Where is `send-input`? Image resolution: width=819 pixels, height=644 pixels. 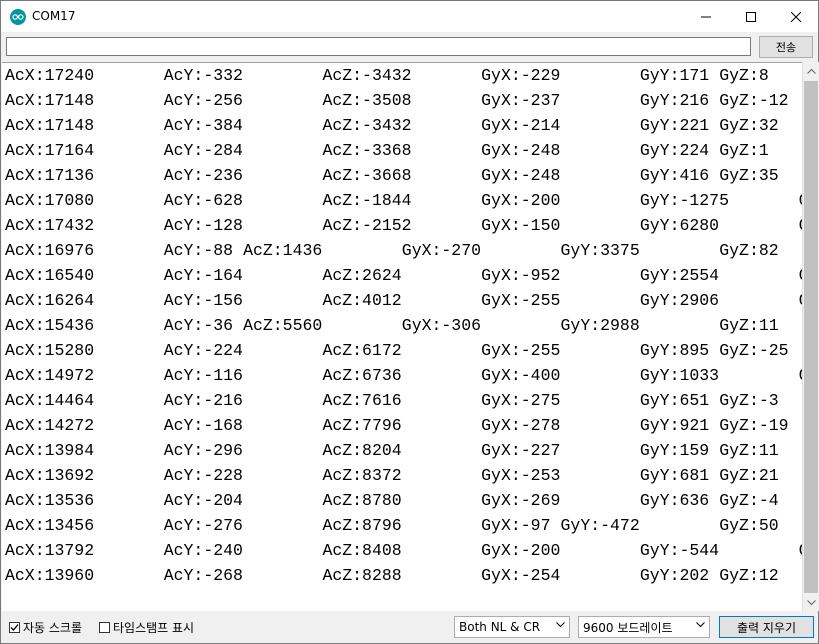
send-input is located at coordinates (378, 46).